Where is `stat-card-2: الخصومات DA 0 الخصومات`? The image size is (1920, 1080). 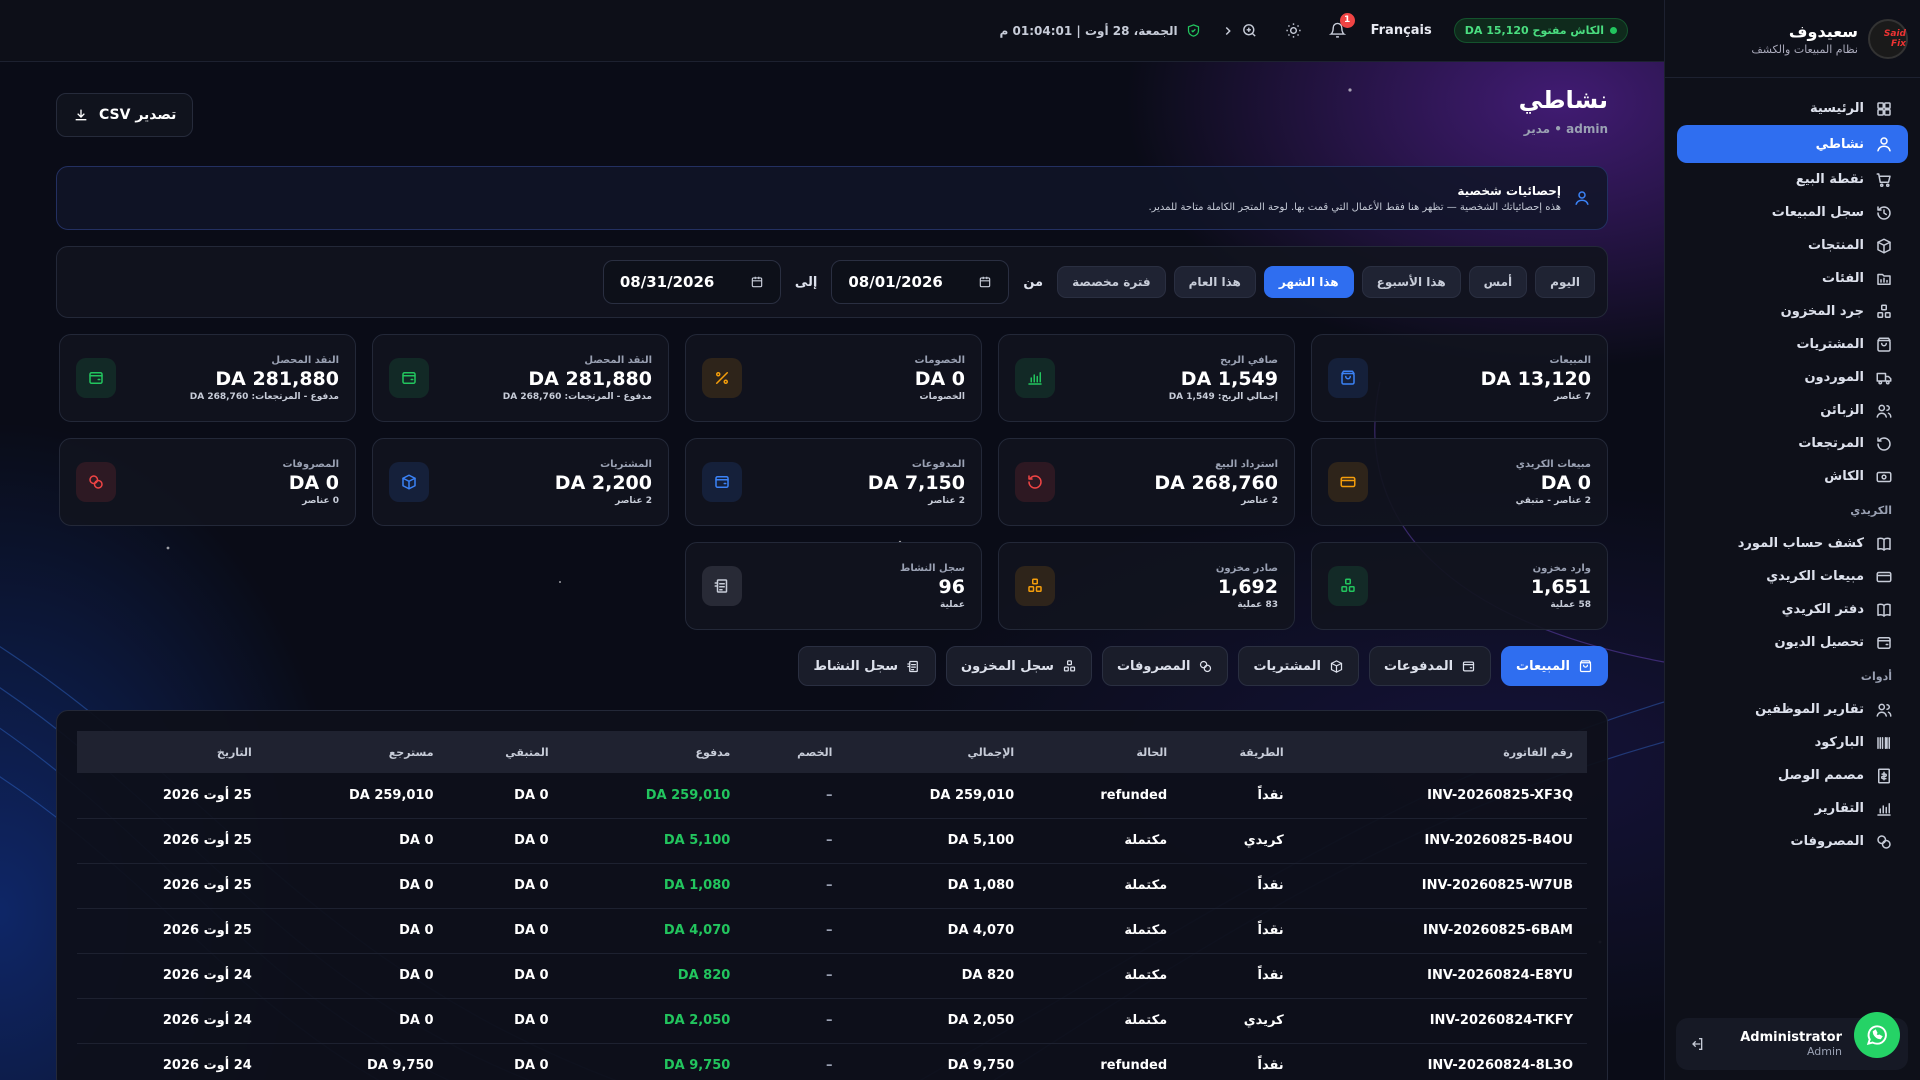
stat-card-2: الخصومات DA 0 الخصومات is located at coordinates (833, 378).